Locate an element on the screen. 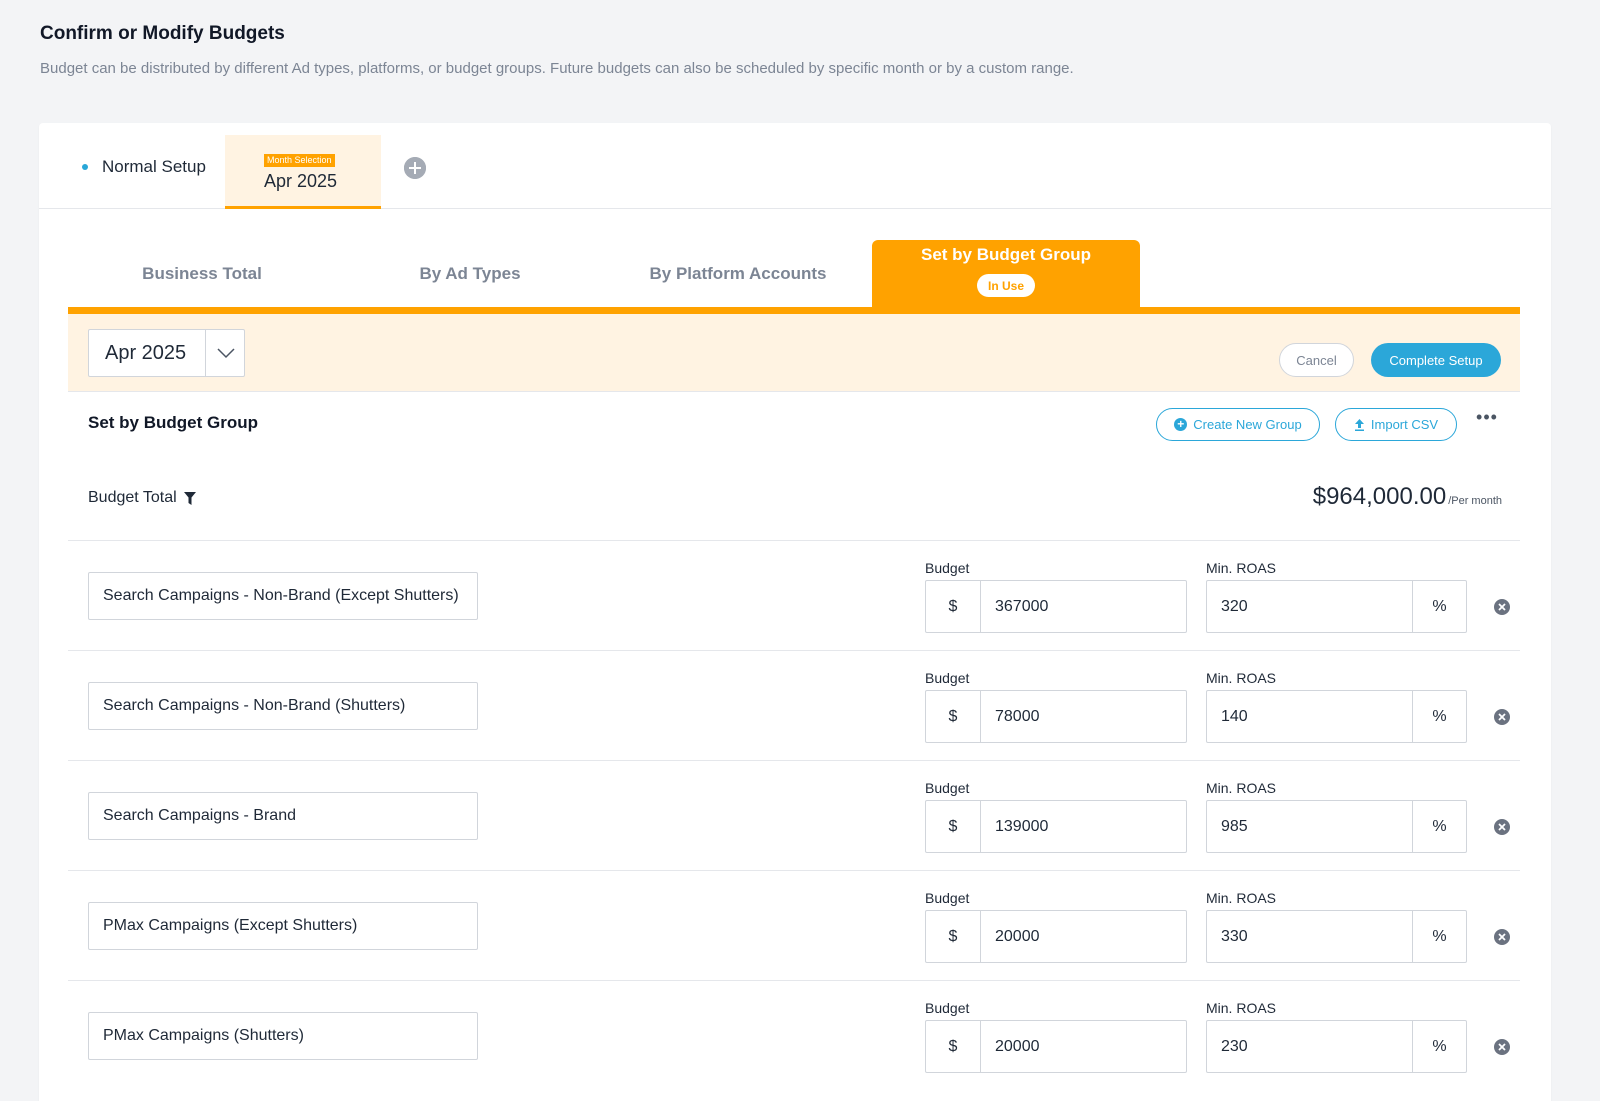  tab-business-total-label: Business Total is located at coordinates (202, 273).